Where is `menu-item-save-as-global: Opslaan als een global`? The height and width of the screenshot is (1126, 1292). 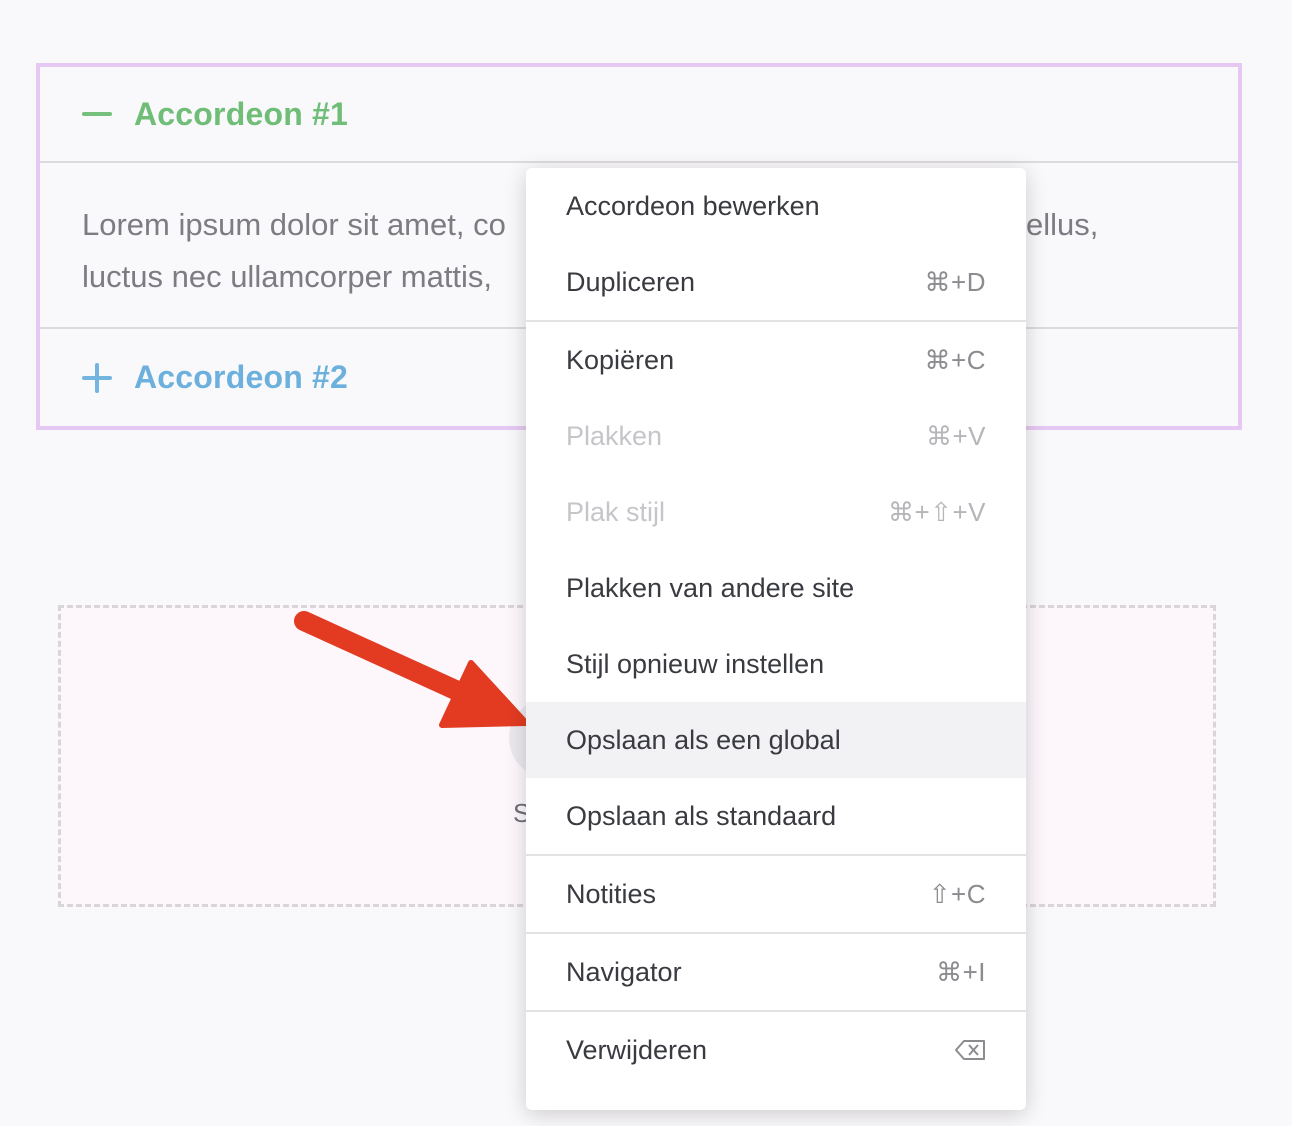
menu-item-save-as-global: Opslaan als een global is located at coordinates (776, 740).